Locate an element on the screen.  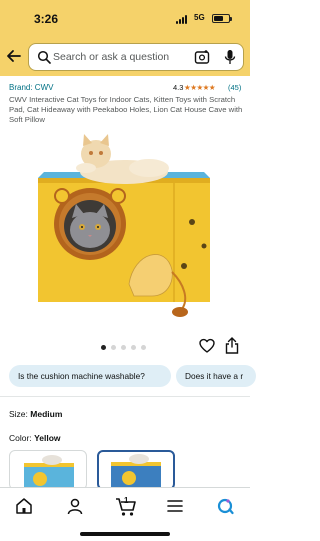
account-icon is located at coordinates (75, 506).